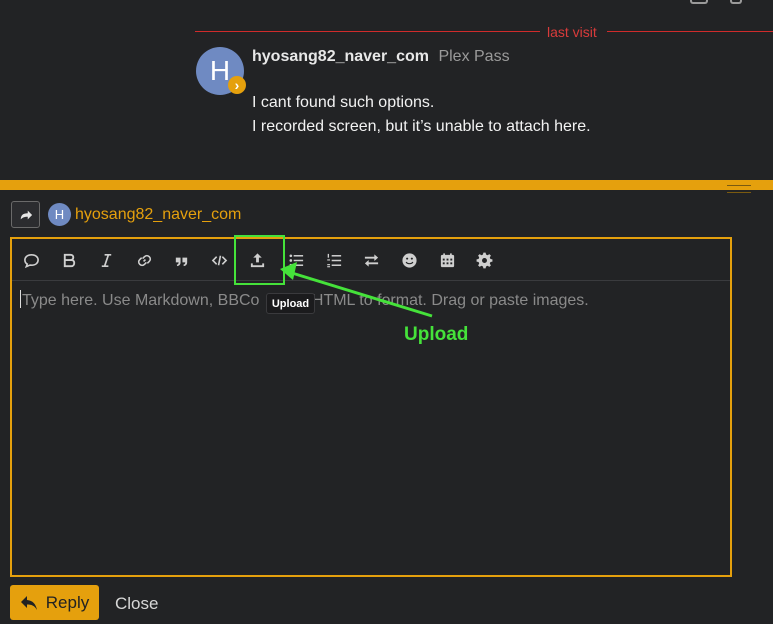 This screenshot has height=624, width=773. Describe the element at coordinates (28, 602) in the screenshot. I see `reply-arrow-icon` at that location.